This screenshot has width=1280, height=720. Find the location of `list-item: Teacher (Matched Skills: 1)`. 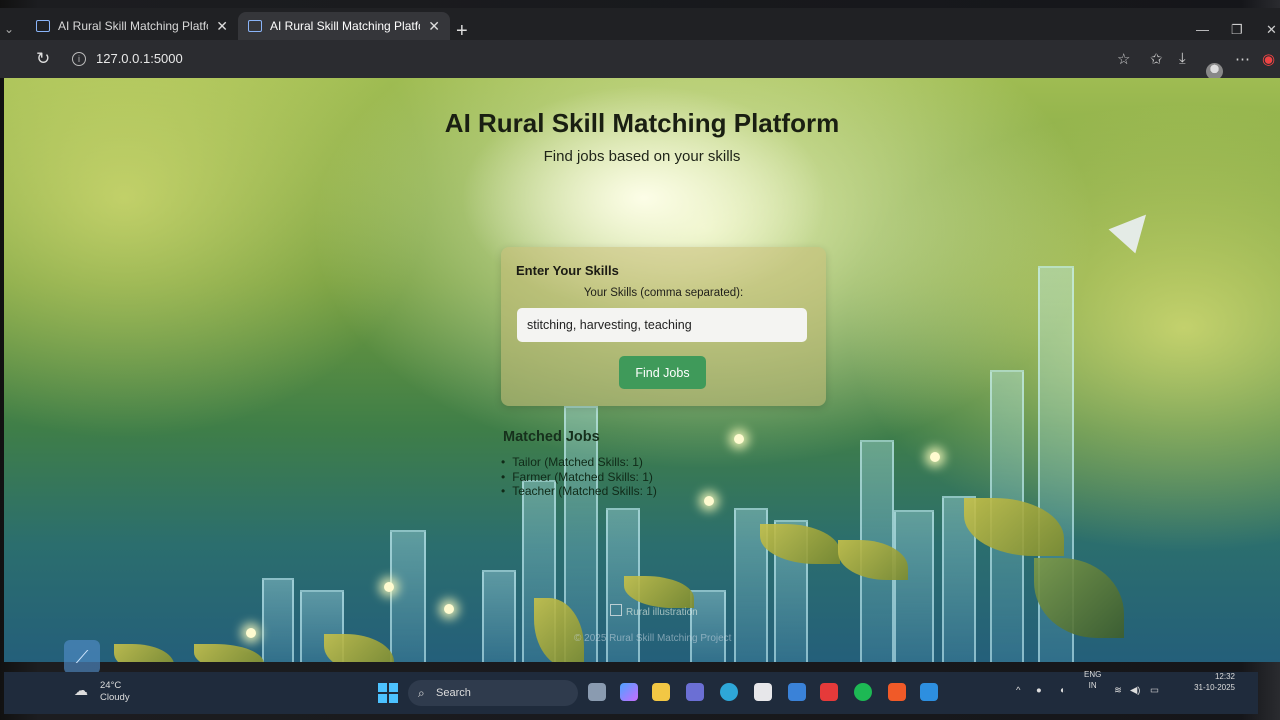

list-item: Teacher (Matched Skills: 1) is located at coordinates (580, 491).